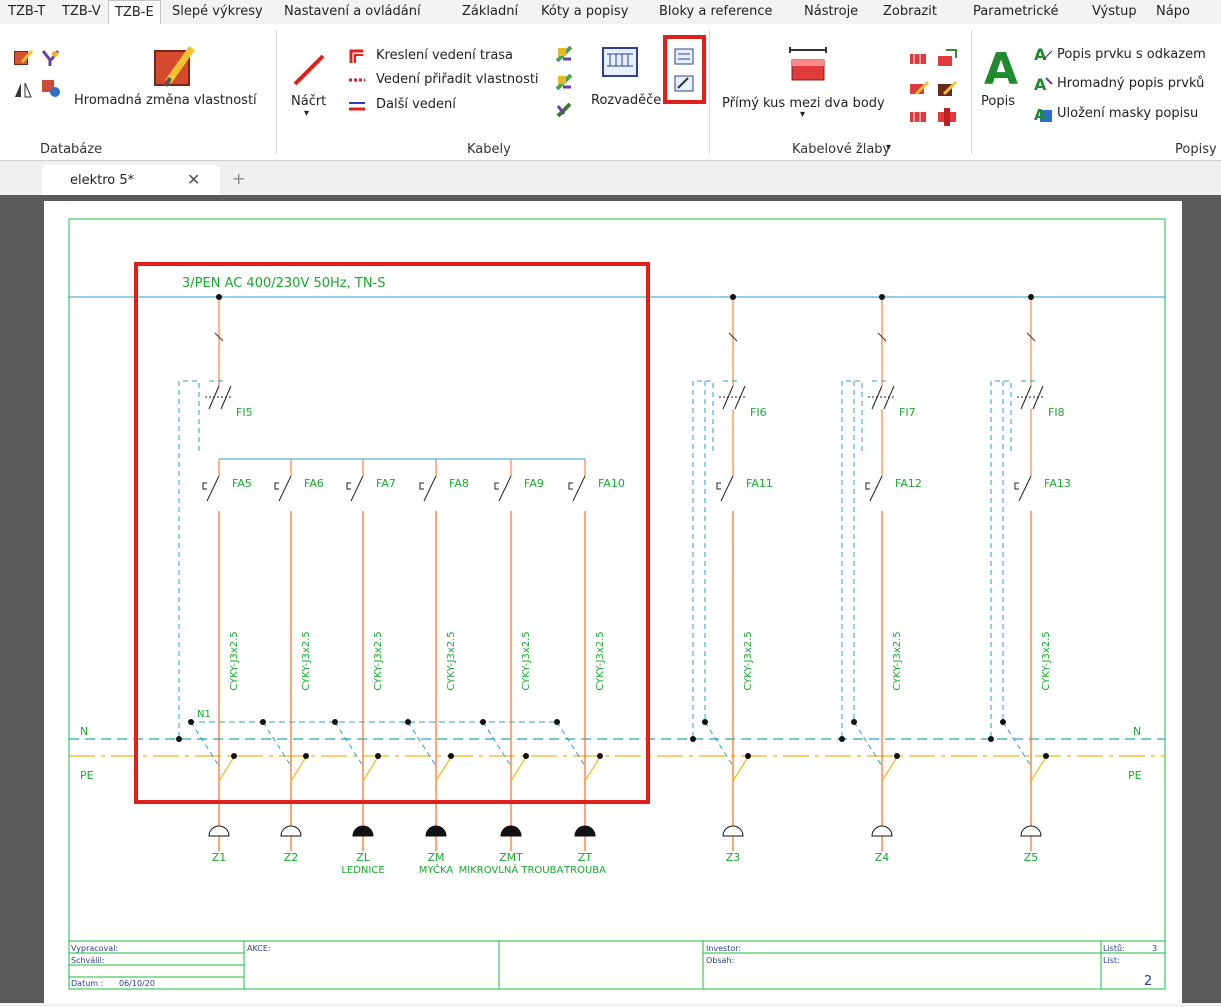  I want to click on bulk-label-icon: A, so click(1043, 84).